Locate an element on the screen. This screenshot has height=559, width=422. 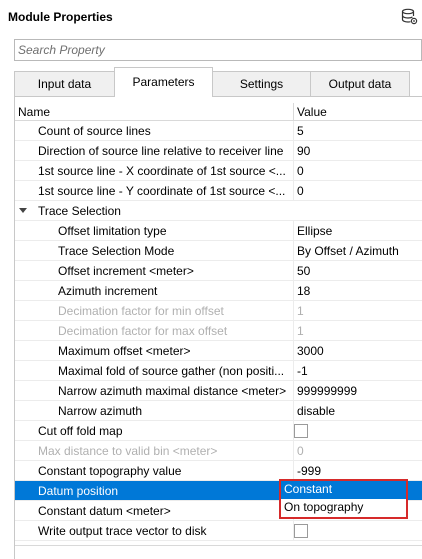
database-settings-icon is located at coordinates (409, 16).